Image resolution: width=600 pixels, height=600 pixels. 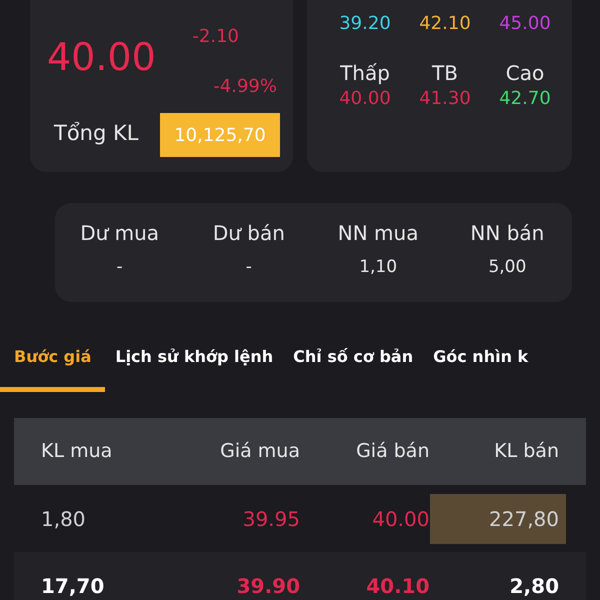 I want to click on volume-label: Tổng KL, so click(x=96, y=133).